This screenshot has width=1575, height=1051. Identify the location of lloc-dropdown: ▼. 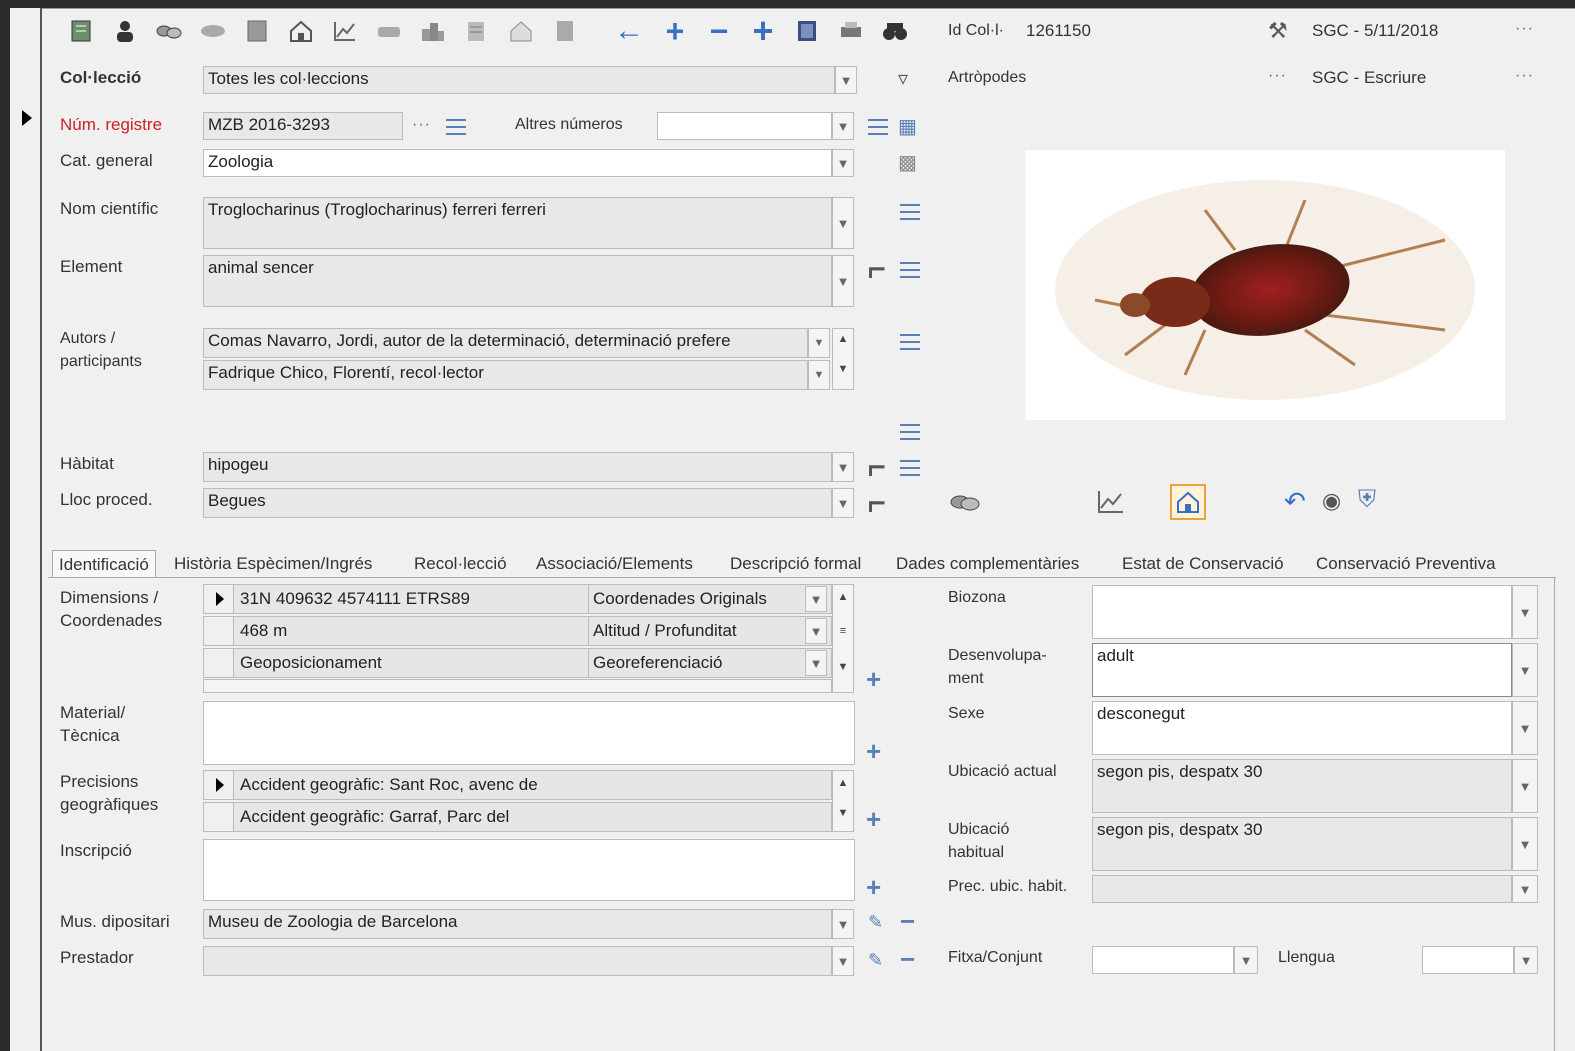
(843, 503).